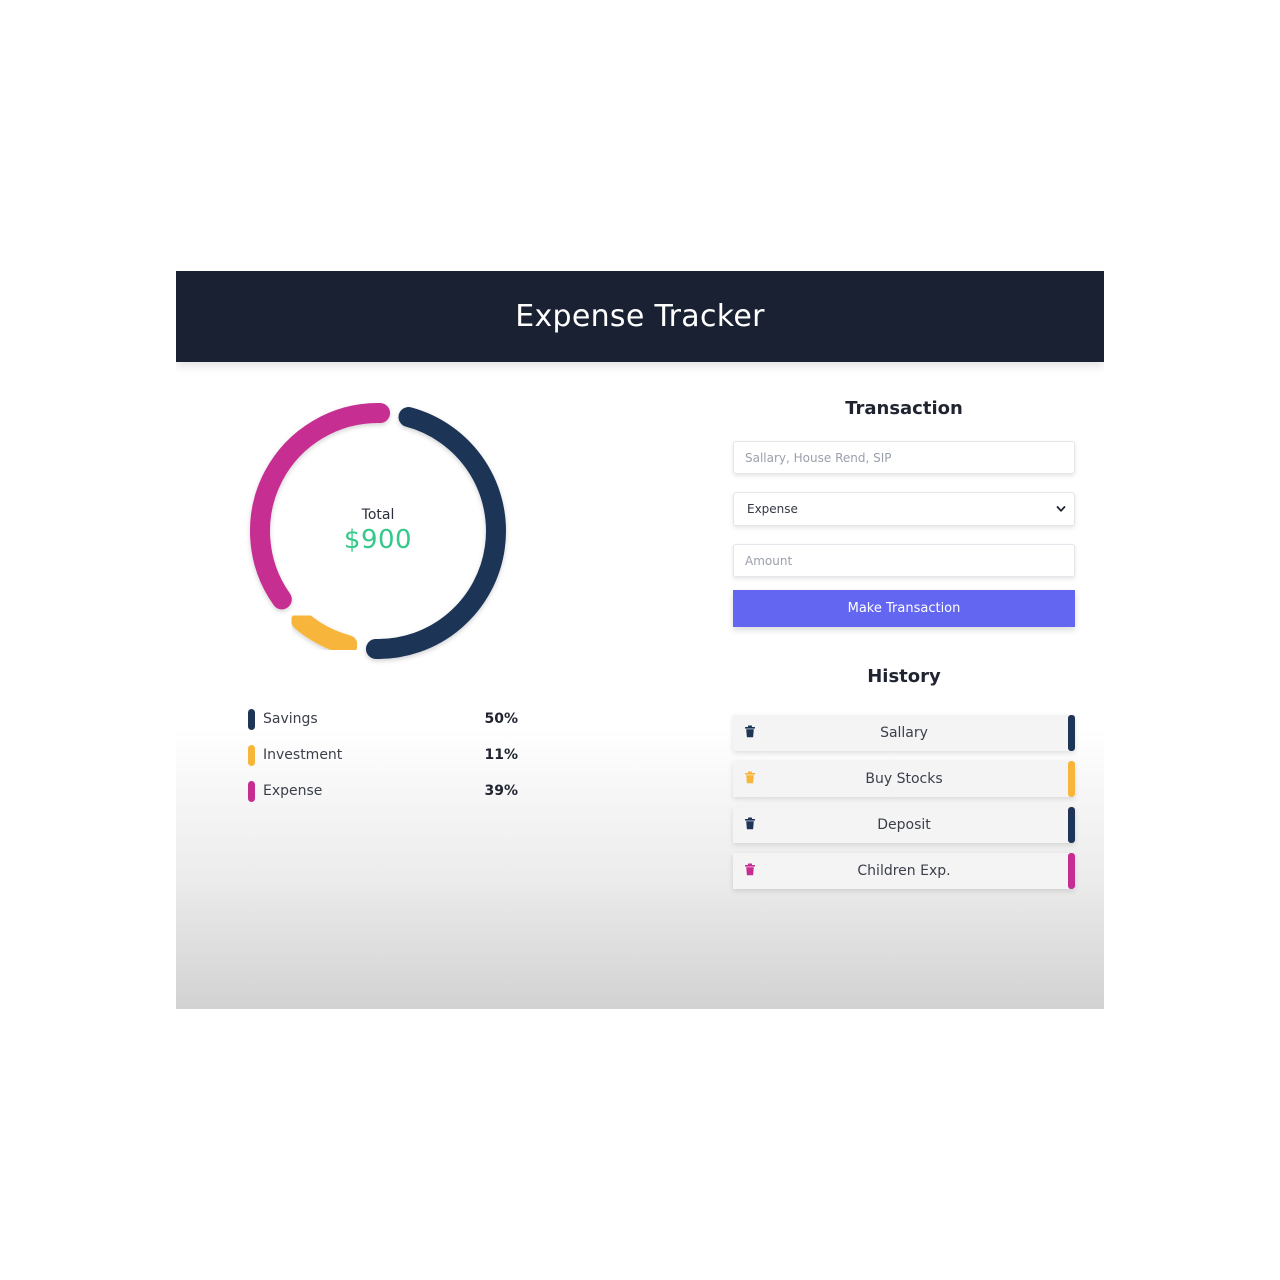  I want to click on donut-chart: Total $900, so click(378, 531).